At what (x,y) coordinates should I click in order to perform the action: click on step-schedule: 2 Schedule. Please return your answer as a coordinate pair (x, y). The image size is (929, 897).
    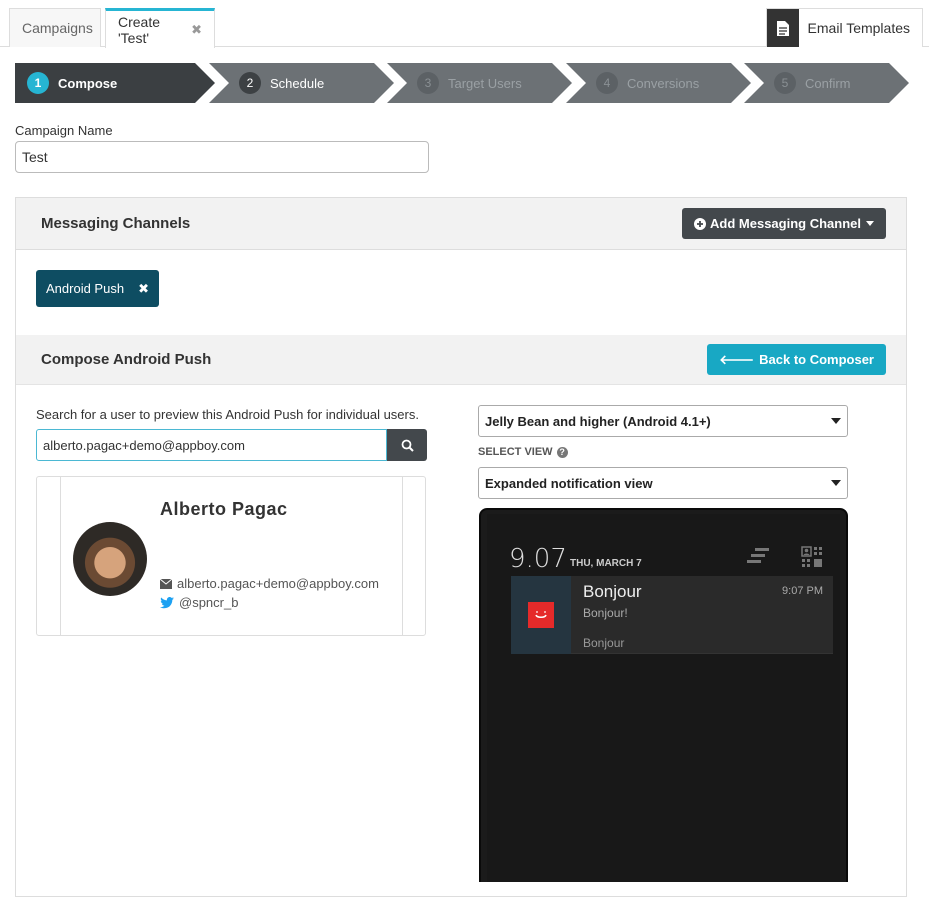
    Looking at the image, I should click on (301, 83).